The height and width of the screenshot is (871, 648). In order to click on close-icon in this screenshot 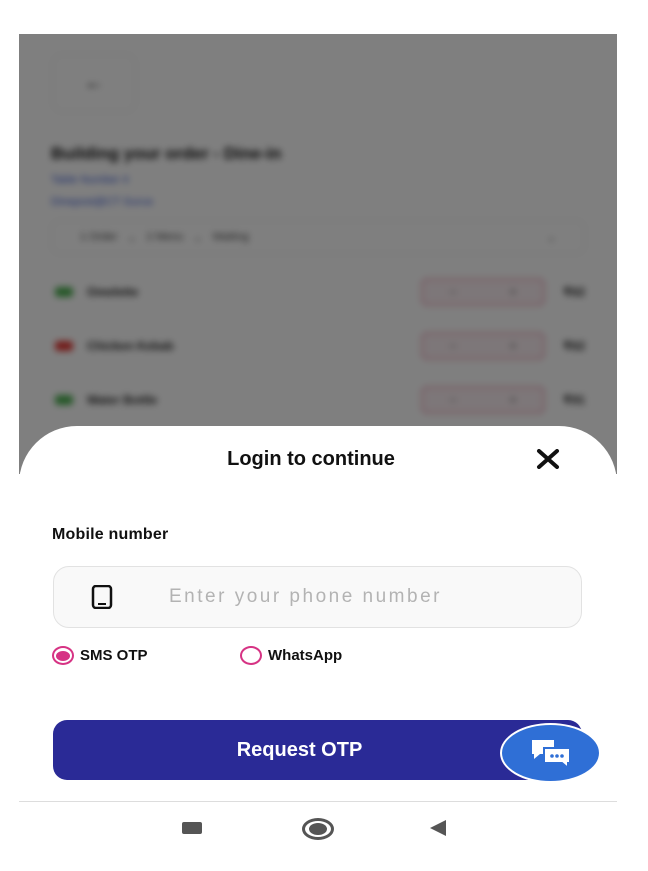, I will do `click(548, 459)`.